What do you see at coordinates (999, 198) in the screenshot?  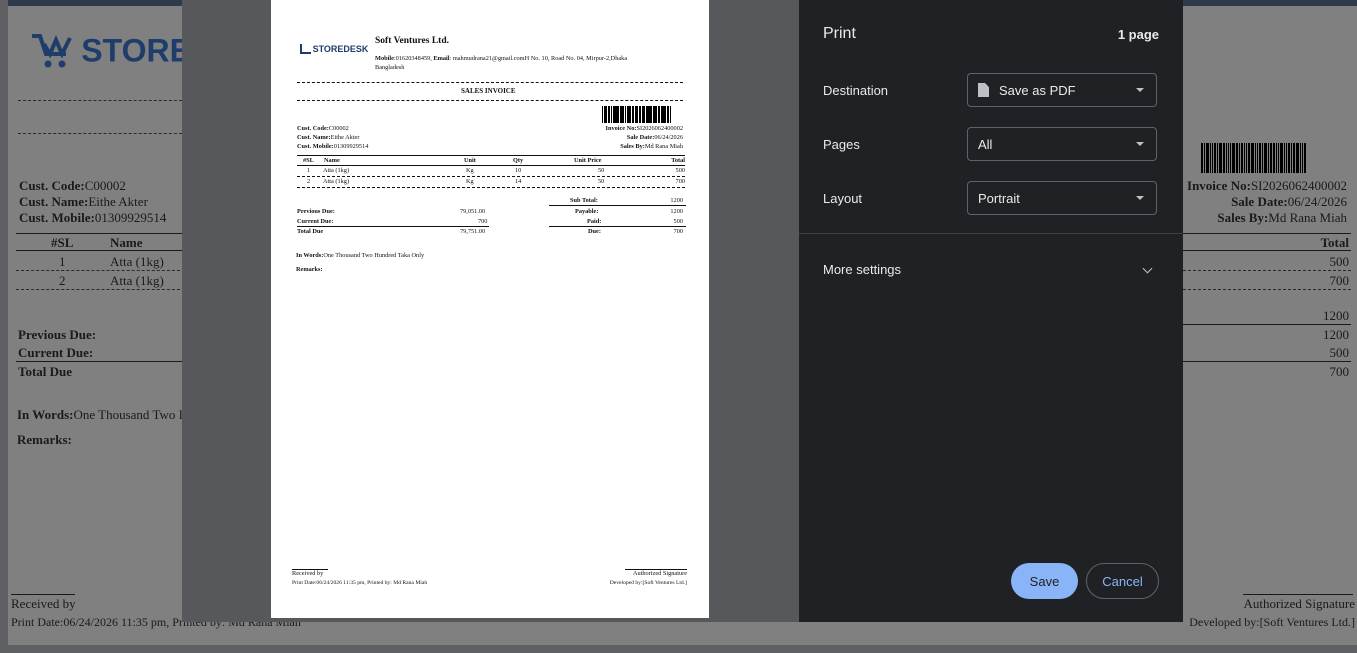 I see `layout-value: Portrait` at bounding box center [999, 198].